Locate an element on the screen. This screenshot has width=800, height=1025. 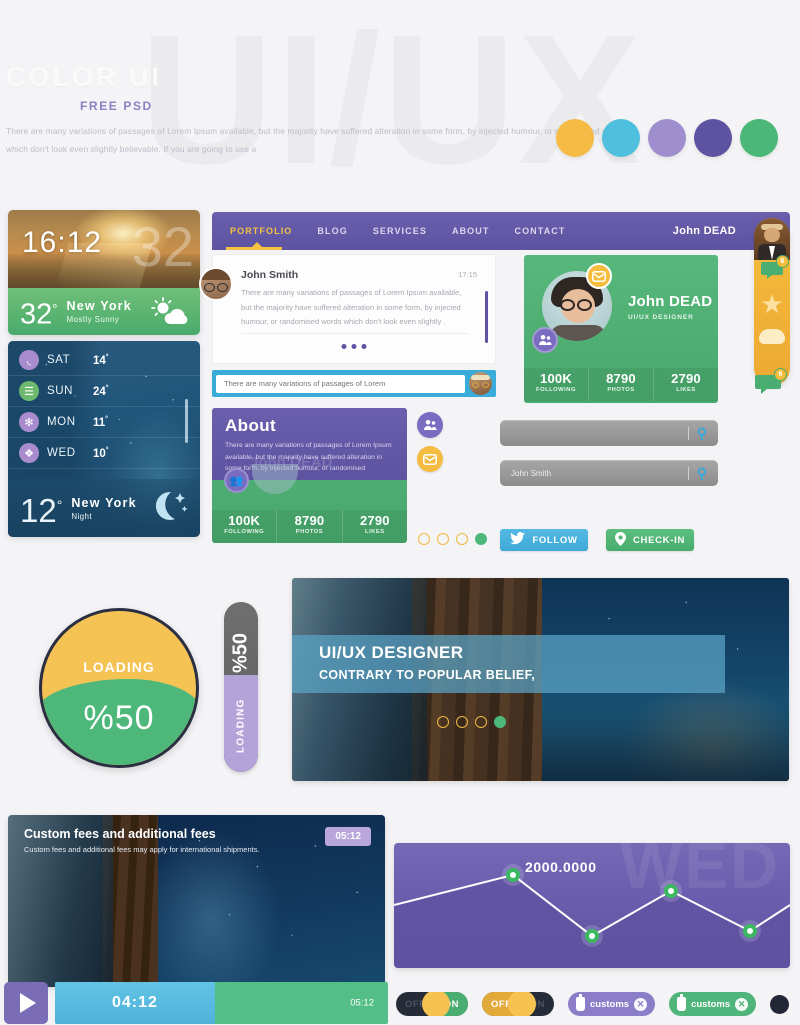
message-icon: 6 is located at coordinates (774, 267).